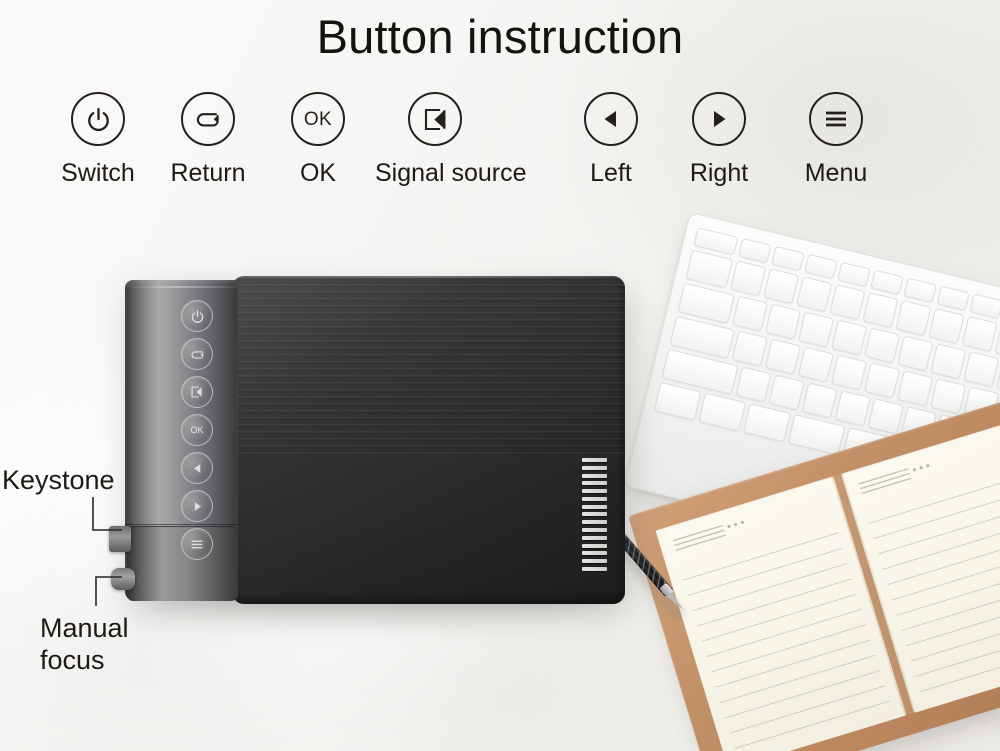 The height and width of the screenshot is (751, 1000). I want to click on legend-item-switch: Switch, so click(98, 140).